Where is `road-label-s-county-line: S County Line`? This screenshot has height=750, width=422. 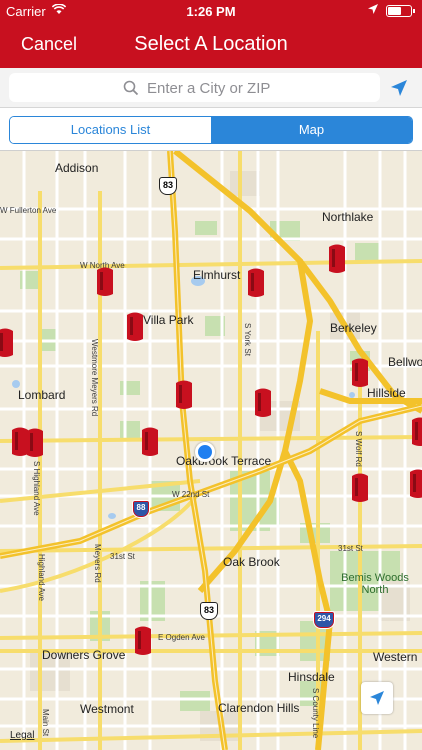
road-label-s-county-line: S County Line is located at coordinates (315, 713).